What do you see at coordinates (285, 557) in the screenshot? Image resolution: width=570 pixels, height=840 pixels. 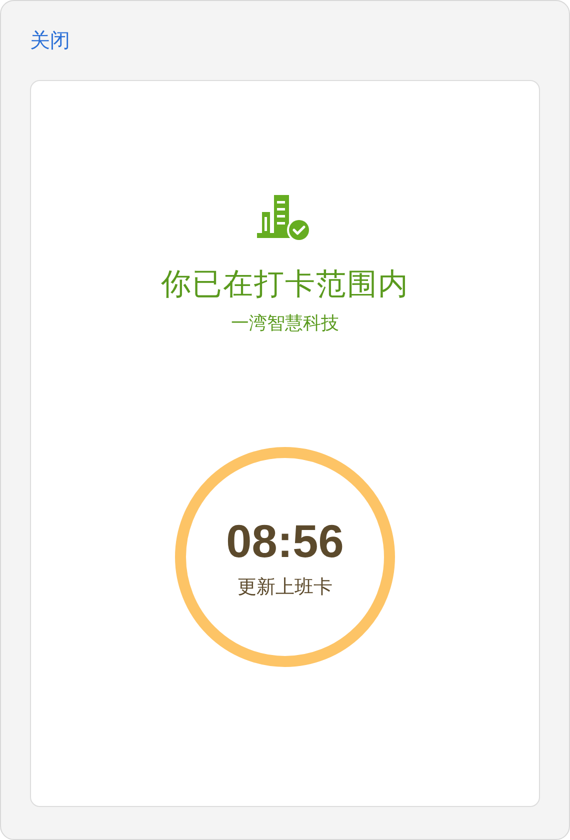 I see `punch-button: 08:56 更新上班卡` at bounding box center [285, 557].